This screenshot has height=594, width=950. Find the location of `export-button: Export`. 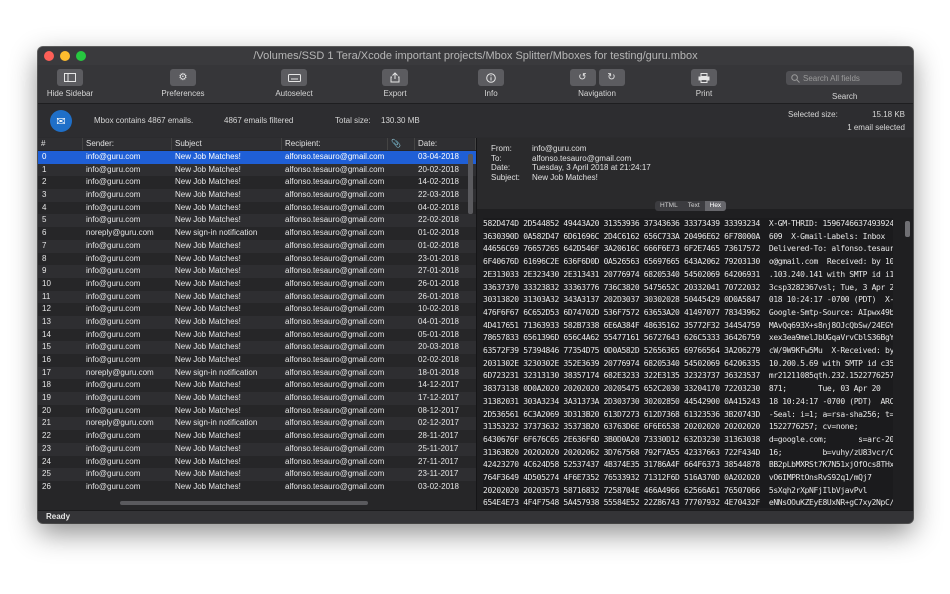

export-button: Export is located at coordinates (395, 83).